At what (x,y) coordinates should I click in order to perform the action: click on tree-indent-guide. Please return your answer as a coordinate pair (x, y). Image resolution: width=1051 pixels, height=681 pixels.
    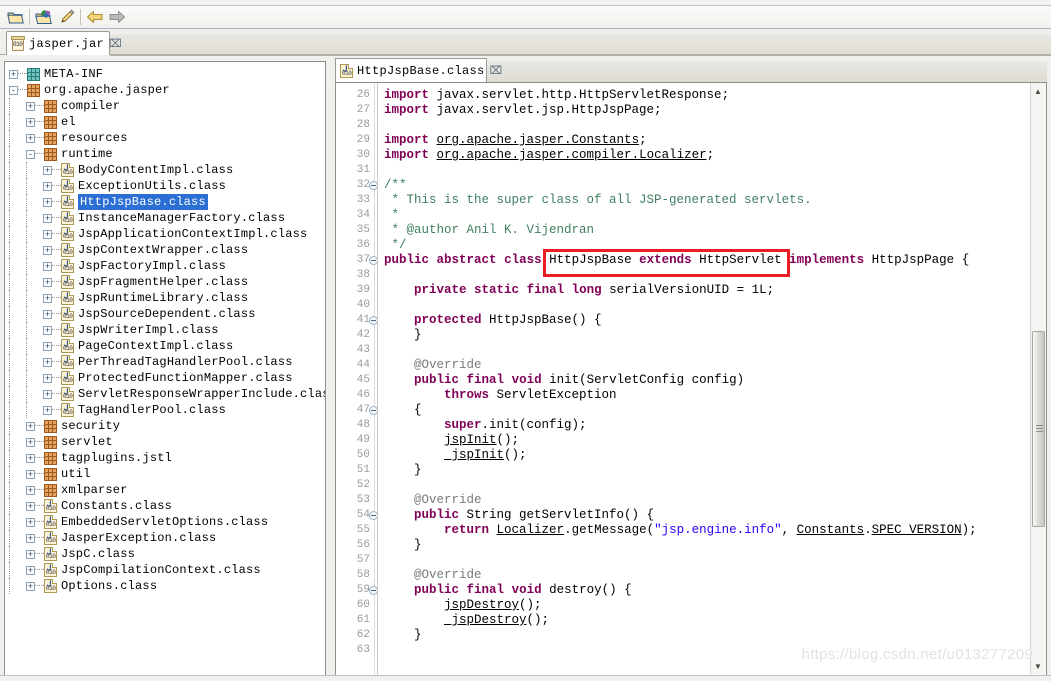
    Looking at the image, I should click on (10, 234).